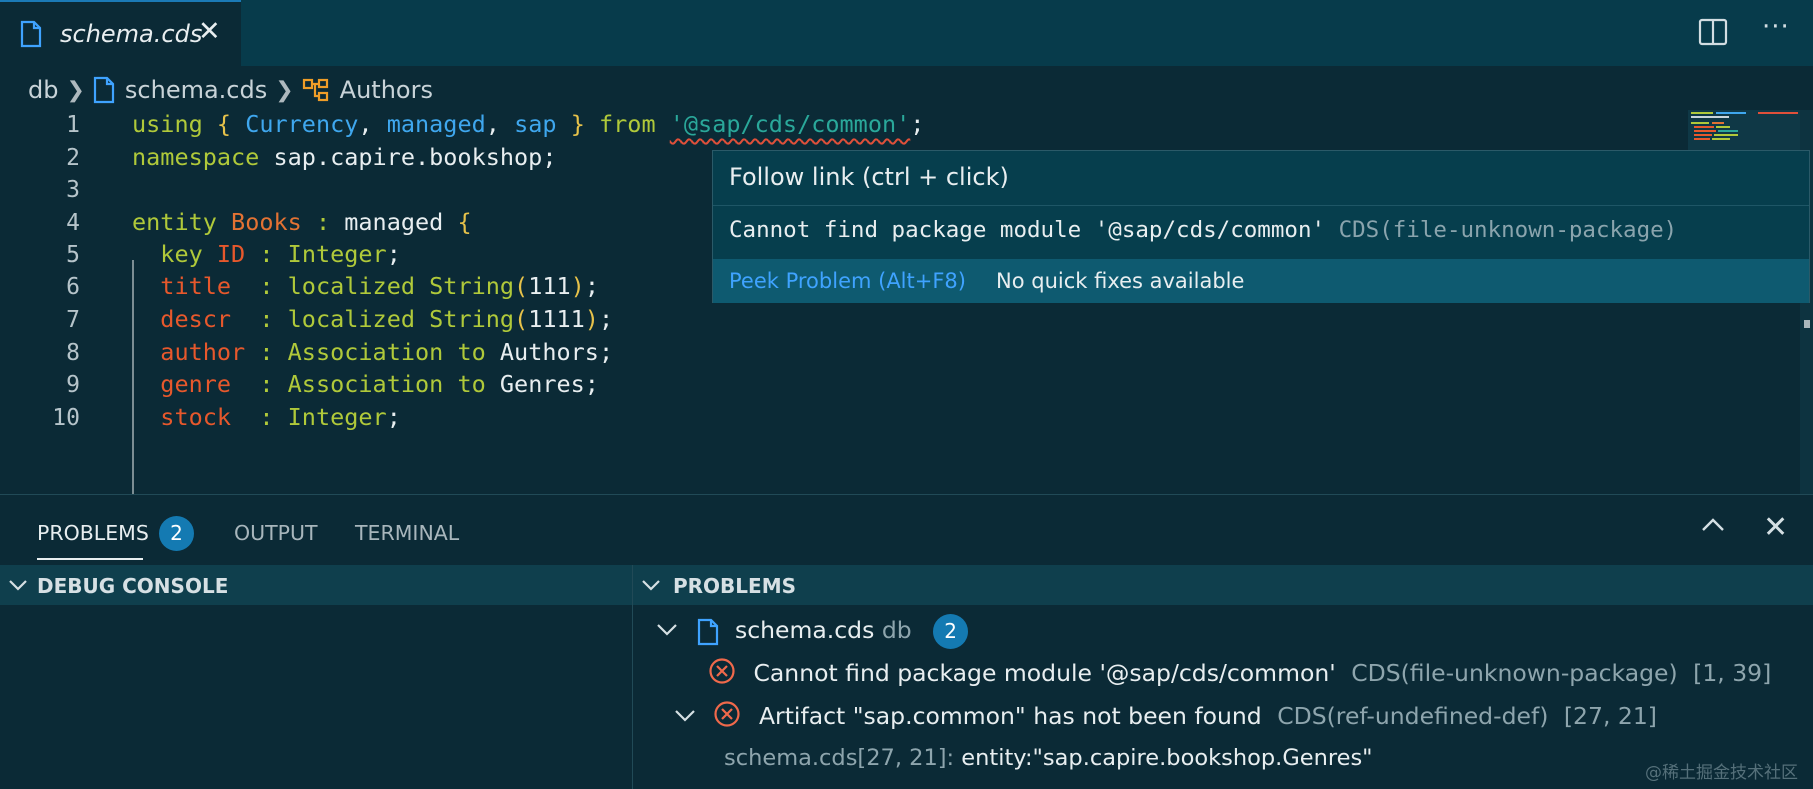 Image resolution: width=1813 pixels, height=789 pixels. Describe the element at coordinates (316, 585) in the screenshot. I see `debug-console-header: DEBUG CONSOLE` at that location.